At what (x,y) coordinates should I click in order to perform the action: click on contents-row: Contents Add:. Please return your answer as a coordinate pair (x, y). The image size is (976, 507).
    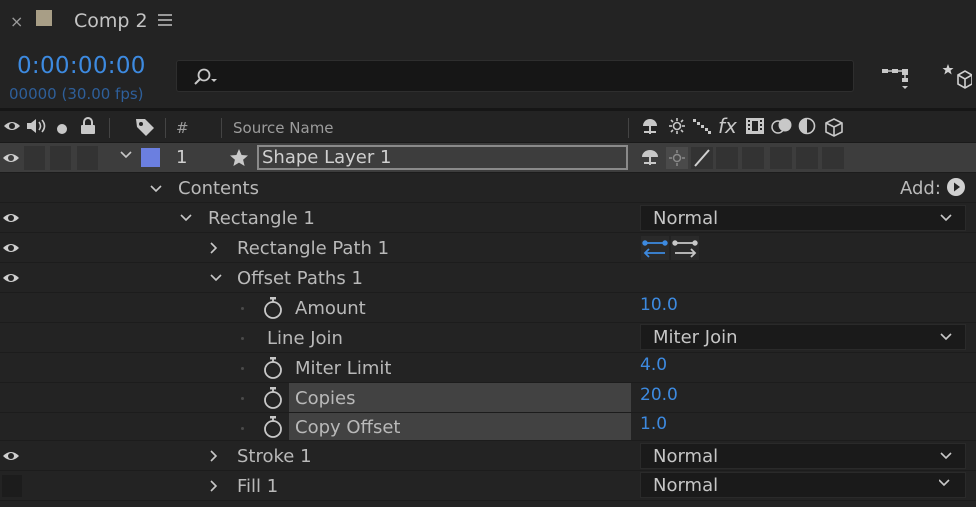
    Looking at the image, I should click on (488, 188).